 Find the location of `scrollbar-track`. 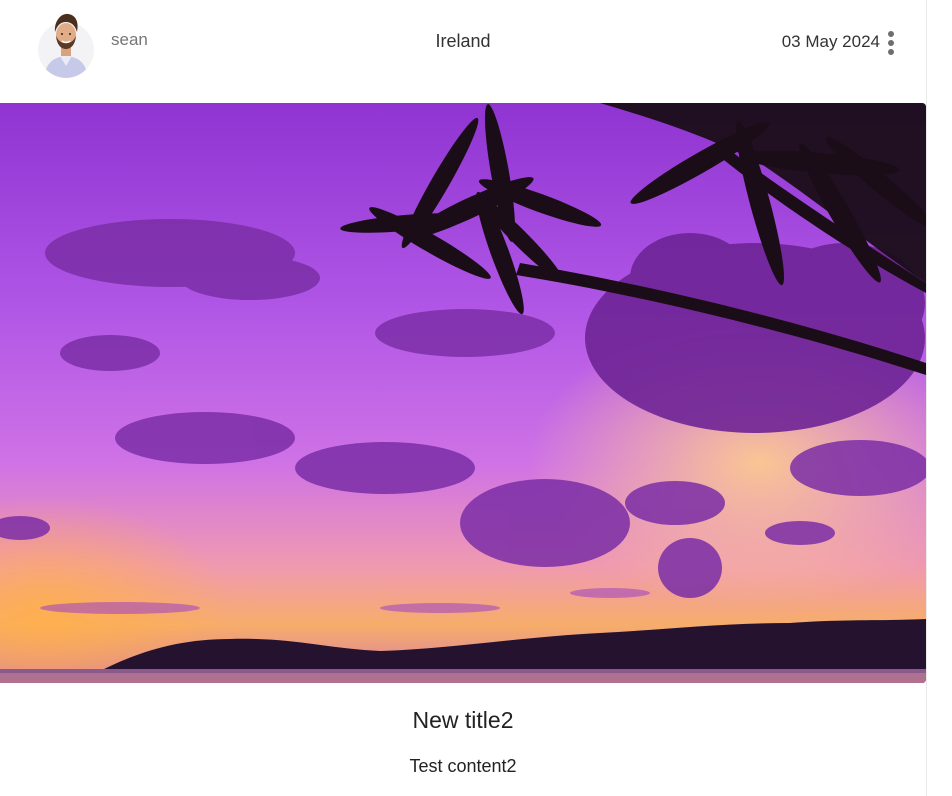

scrollbar-track is located at coordinates (939, 398).